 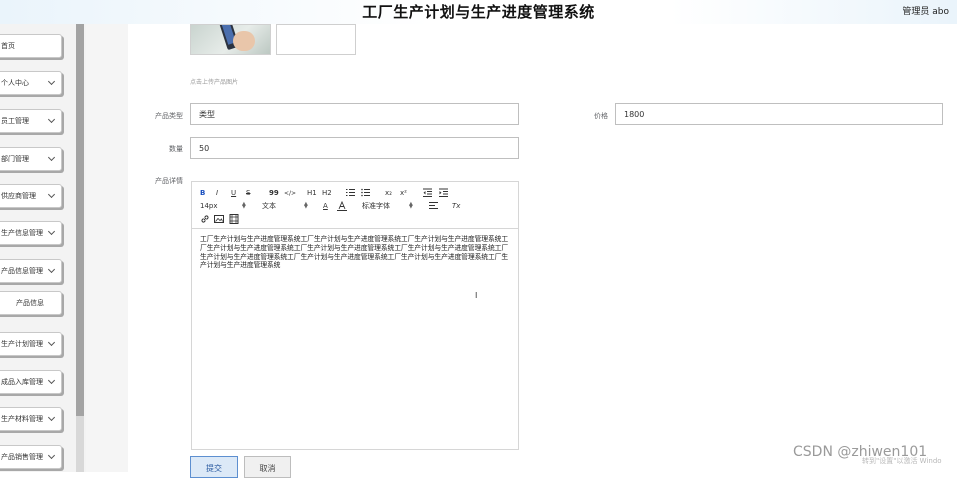 What do you see at coordinates (403, 193) in the screenshot?
I see `superscript-button: x²` at bounding box center [403, 193].